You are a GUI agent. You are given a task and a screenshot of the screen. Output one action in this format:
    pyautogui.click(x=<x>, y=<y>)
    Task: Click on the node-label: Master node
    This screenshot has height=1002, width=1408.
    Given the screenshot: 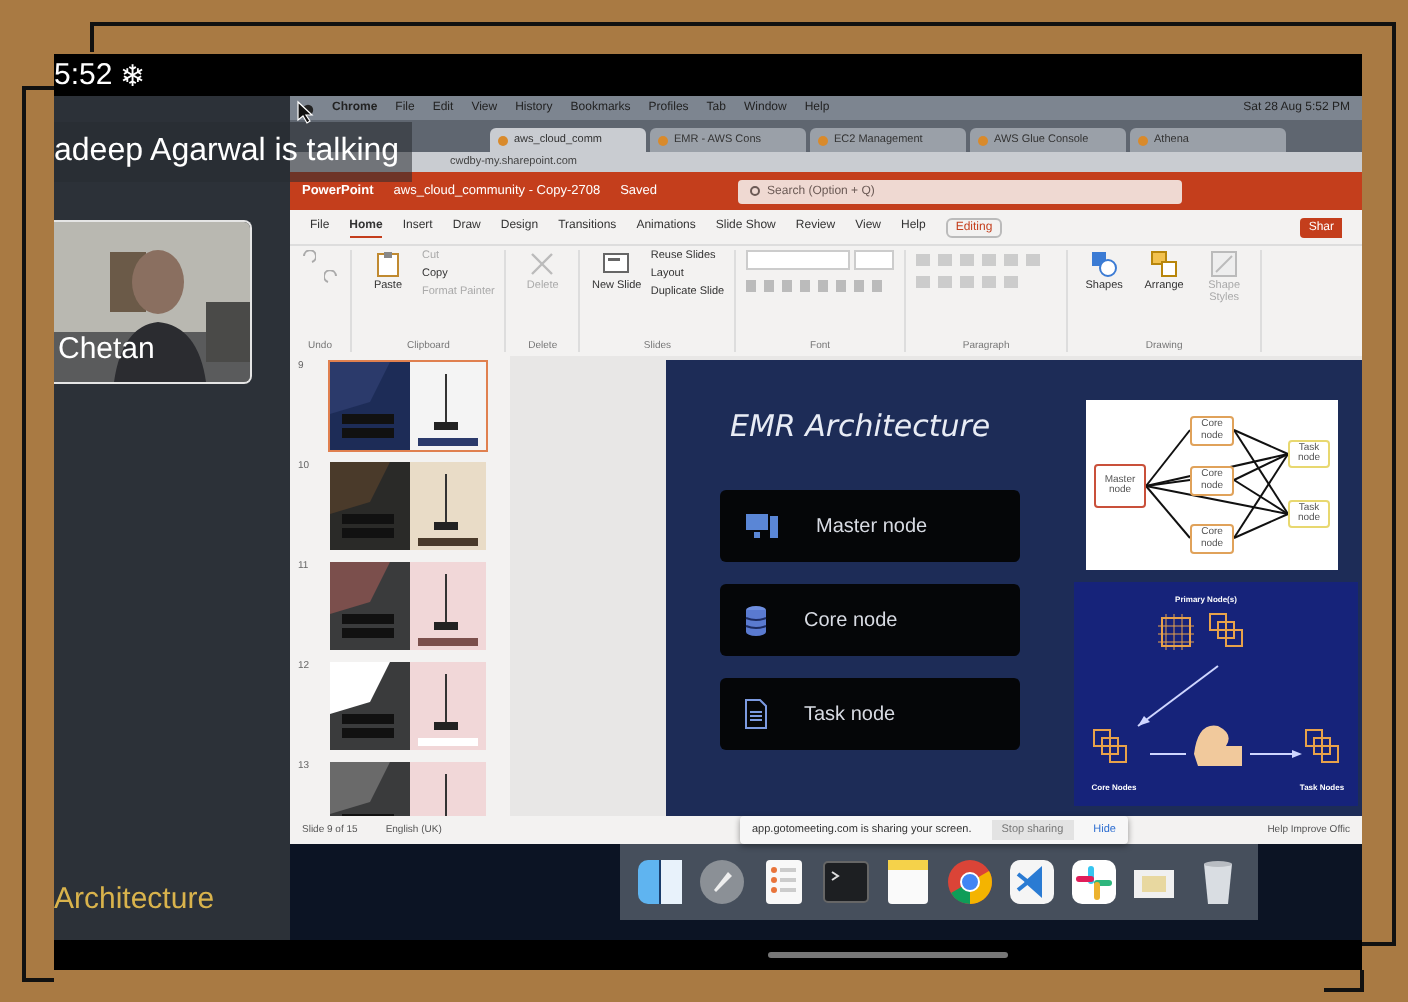 What is the action you would take?
    pyautogui.click(x=872, y=526)
    